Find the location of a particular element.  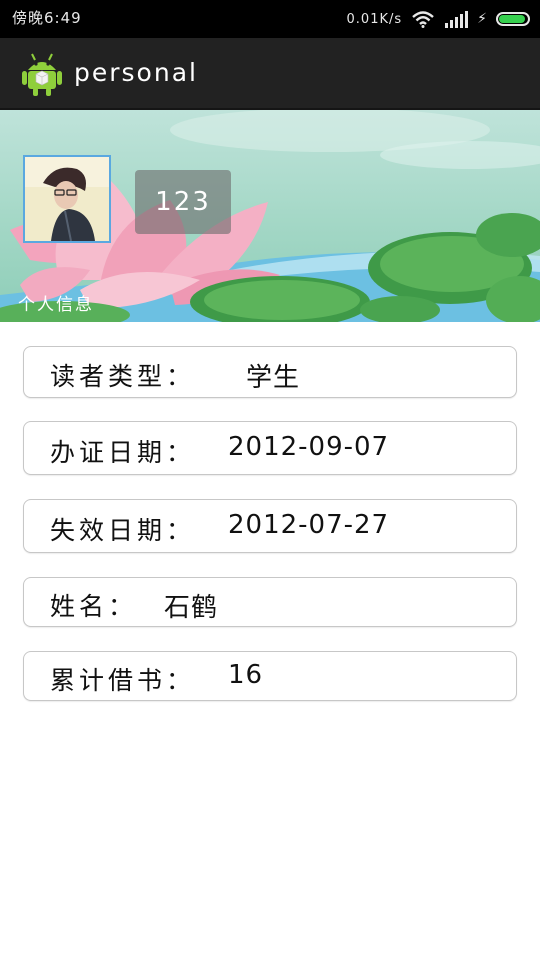

info-label: 办证日期： is located at coordinates (123, 452).